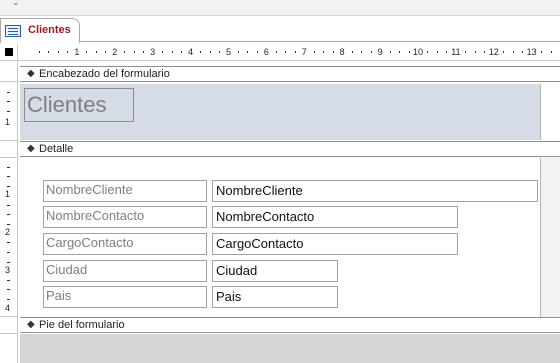 This screenshot has height=363, width=560. I want to click on ruler-number: 10, so click(418, 52).